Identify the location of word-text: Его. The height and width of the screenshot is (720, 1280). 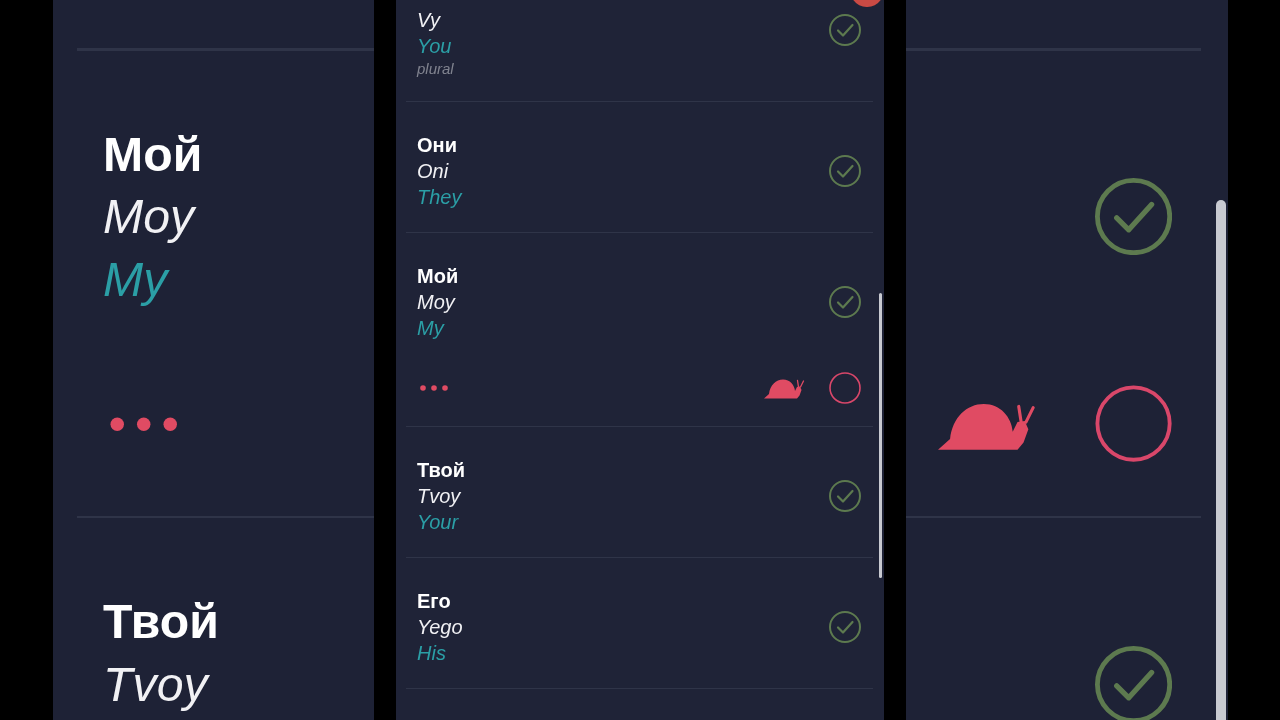
(434, 601).